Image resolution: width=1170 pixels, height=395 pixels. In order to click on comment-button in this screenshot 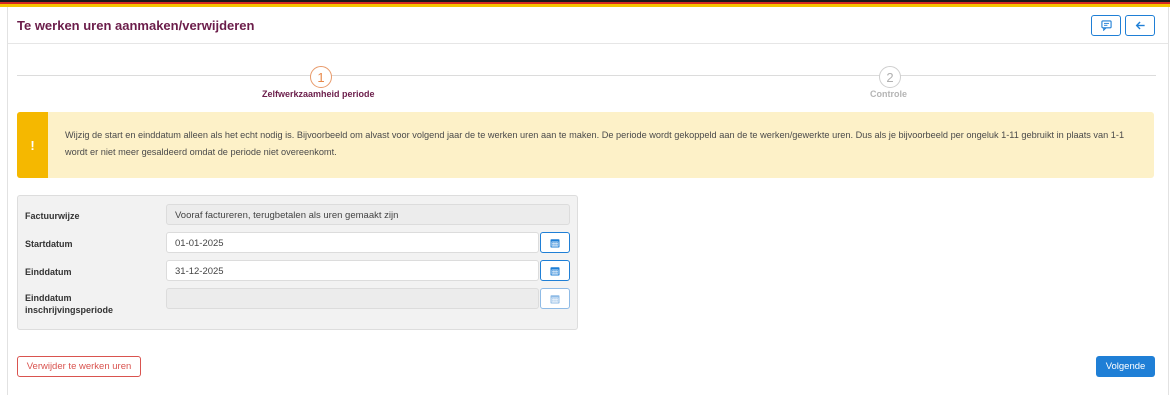, I will do `click(1106, 25)`.